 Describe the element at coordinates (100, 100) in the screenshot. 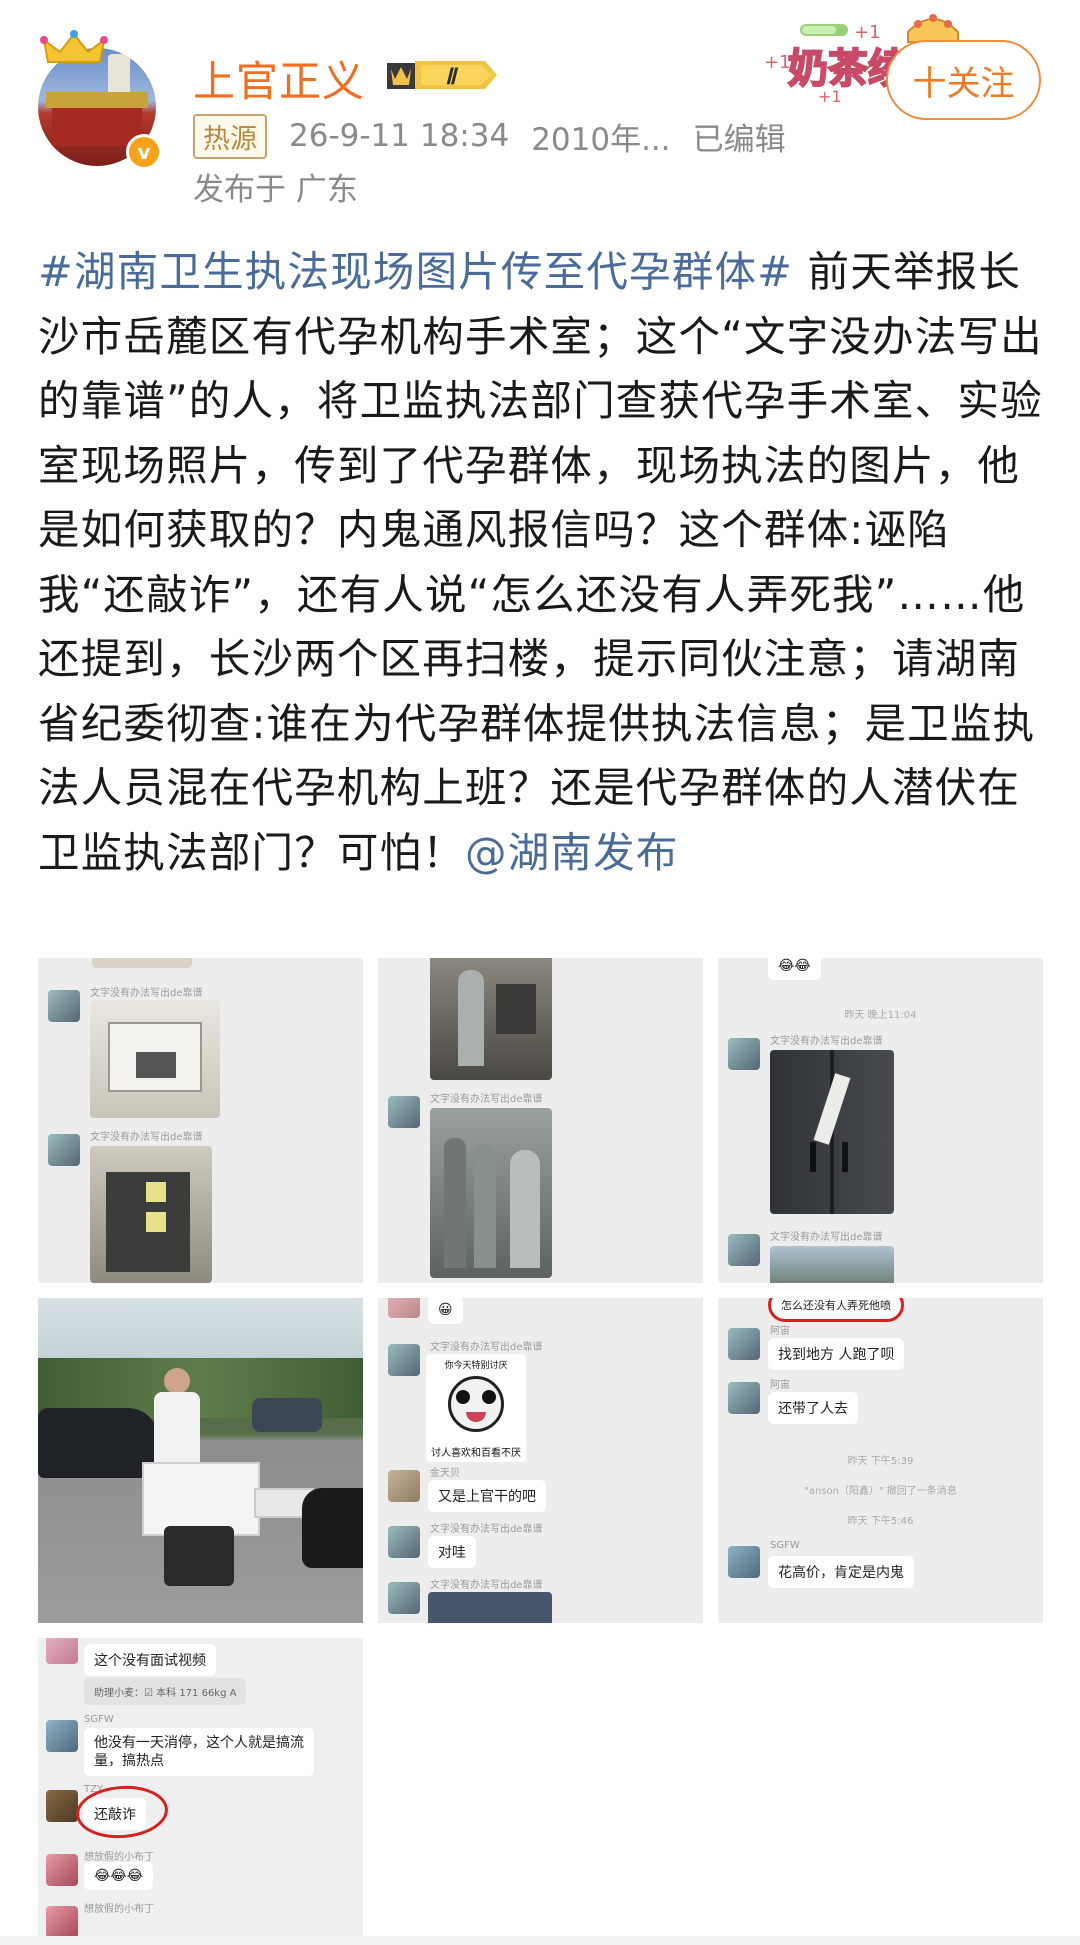

I see `avatar: v` at that location.